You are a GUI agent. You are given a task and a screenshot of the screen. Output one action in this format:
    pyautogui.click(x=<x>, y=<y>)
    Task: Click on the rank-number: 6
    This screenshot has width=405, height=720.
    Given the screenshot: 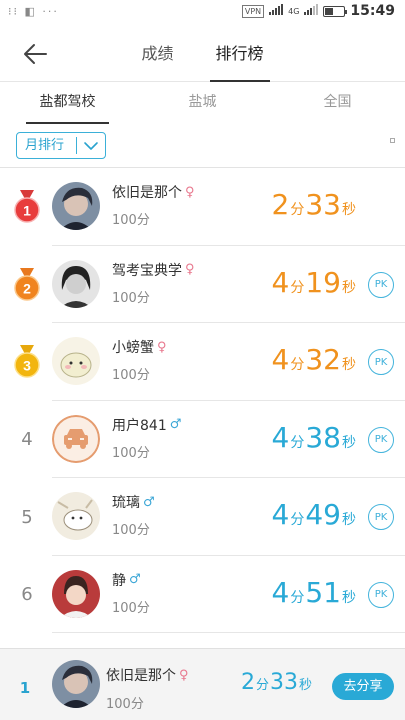 What is the action you would take?
    pyautogui.click(x=27, y=594)
    